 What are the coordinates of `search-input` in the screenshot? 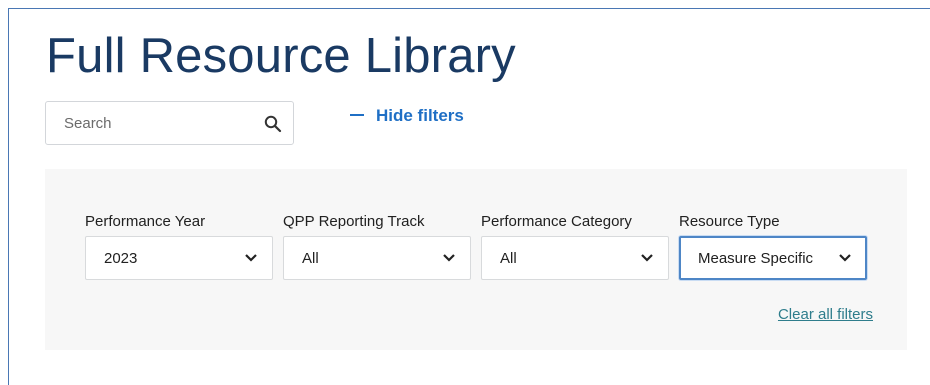 It's located at (155, 123).